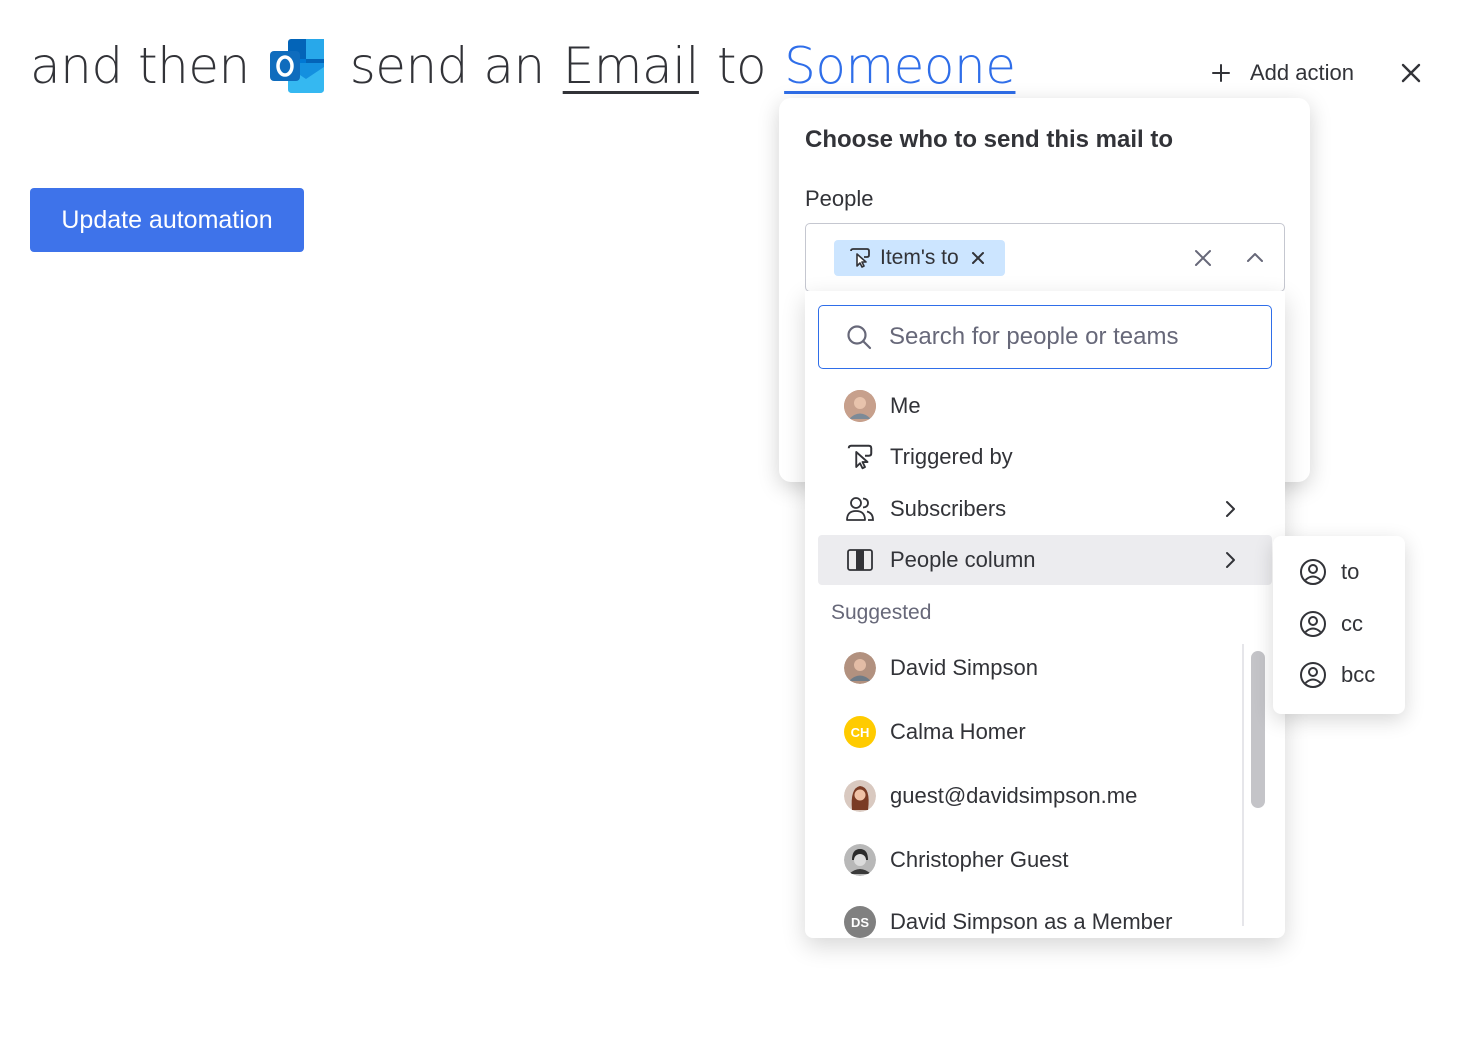 The height and width of the screenshot is (1046, 1474). What do you see at coordinates (1045, 560) in the screenshot?
I see `menu-item-people-column: People column` at bounding box center [1045, 560].